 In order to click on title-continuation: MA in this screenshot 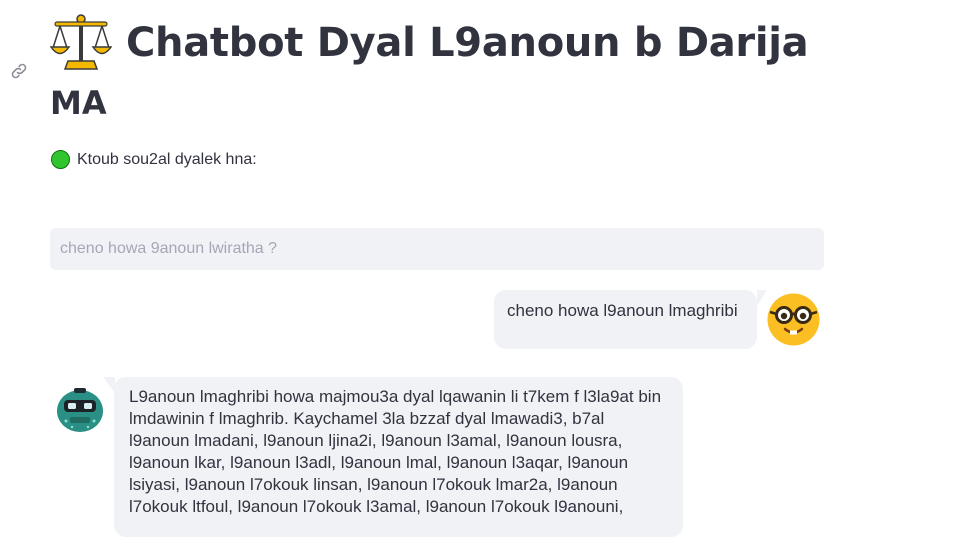, I will do `click(78, 103)`.